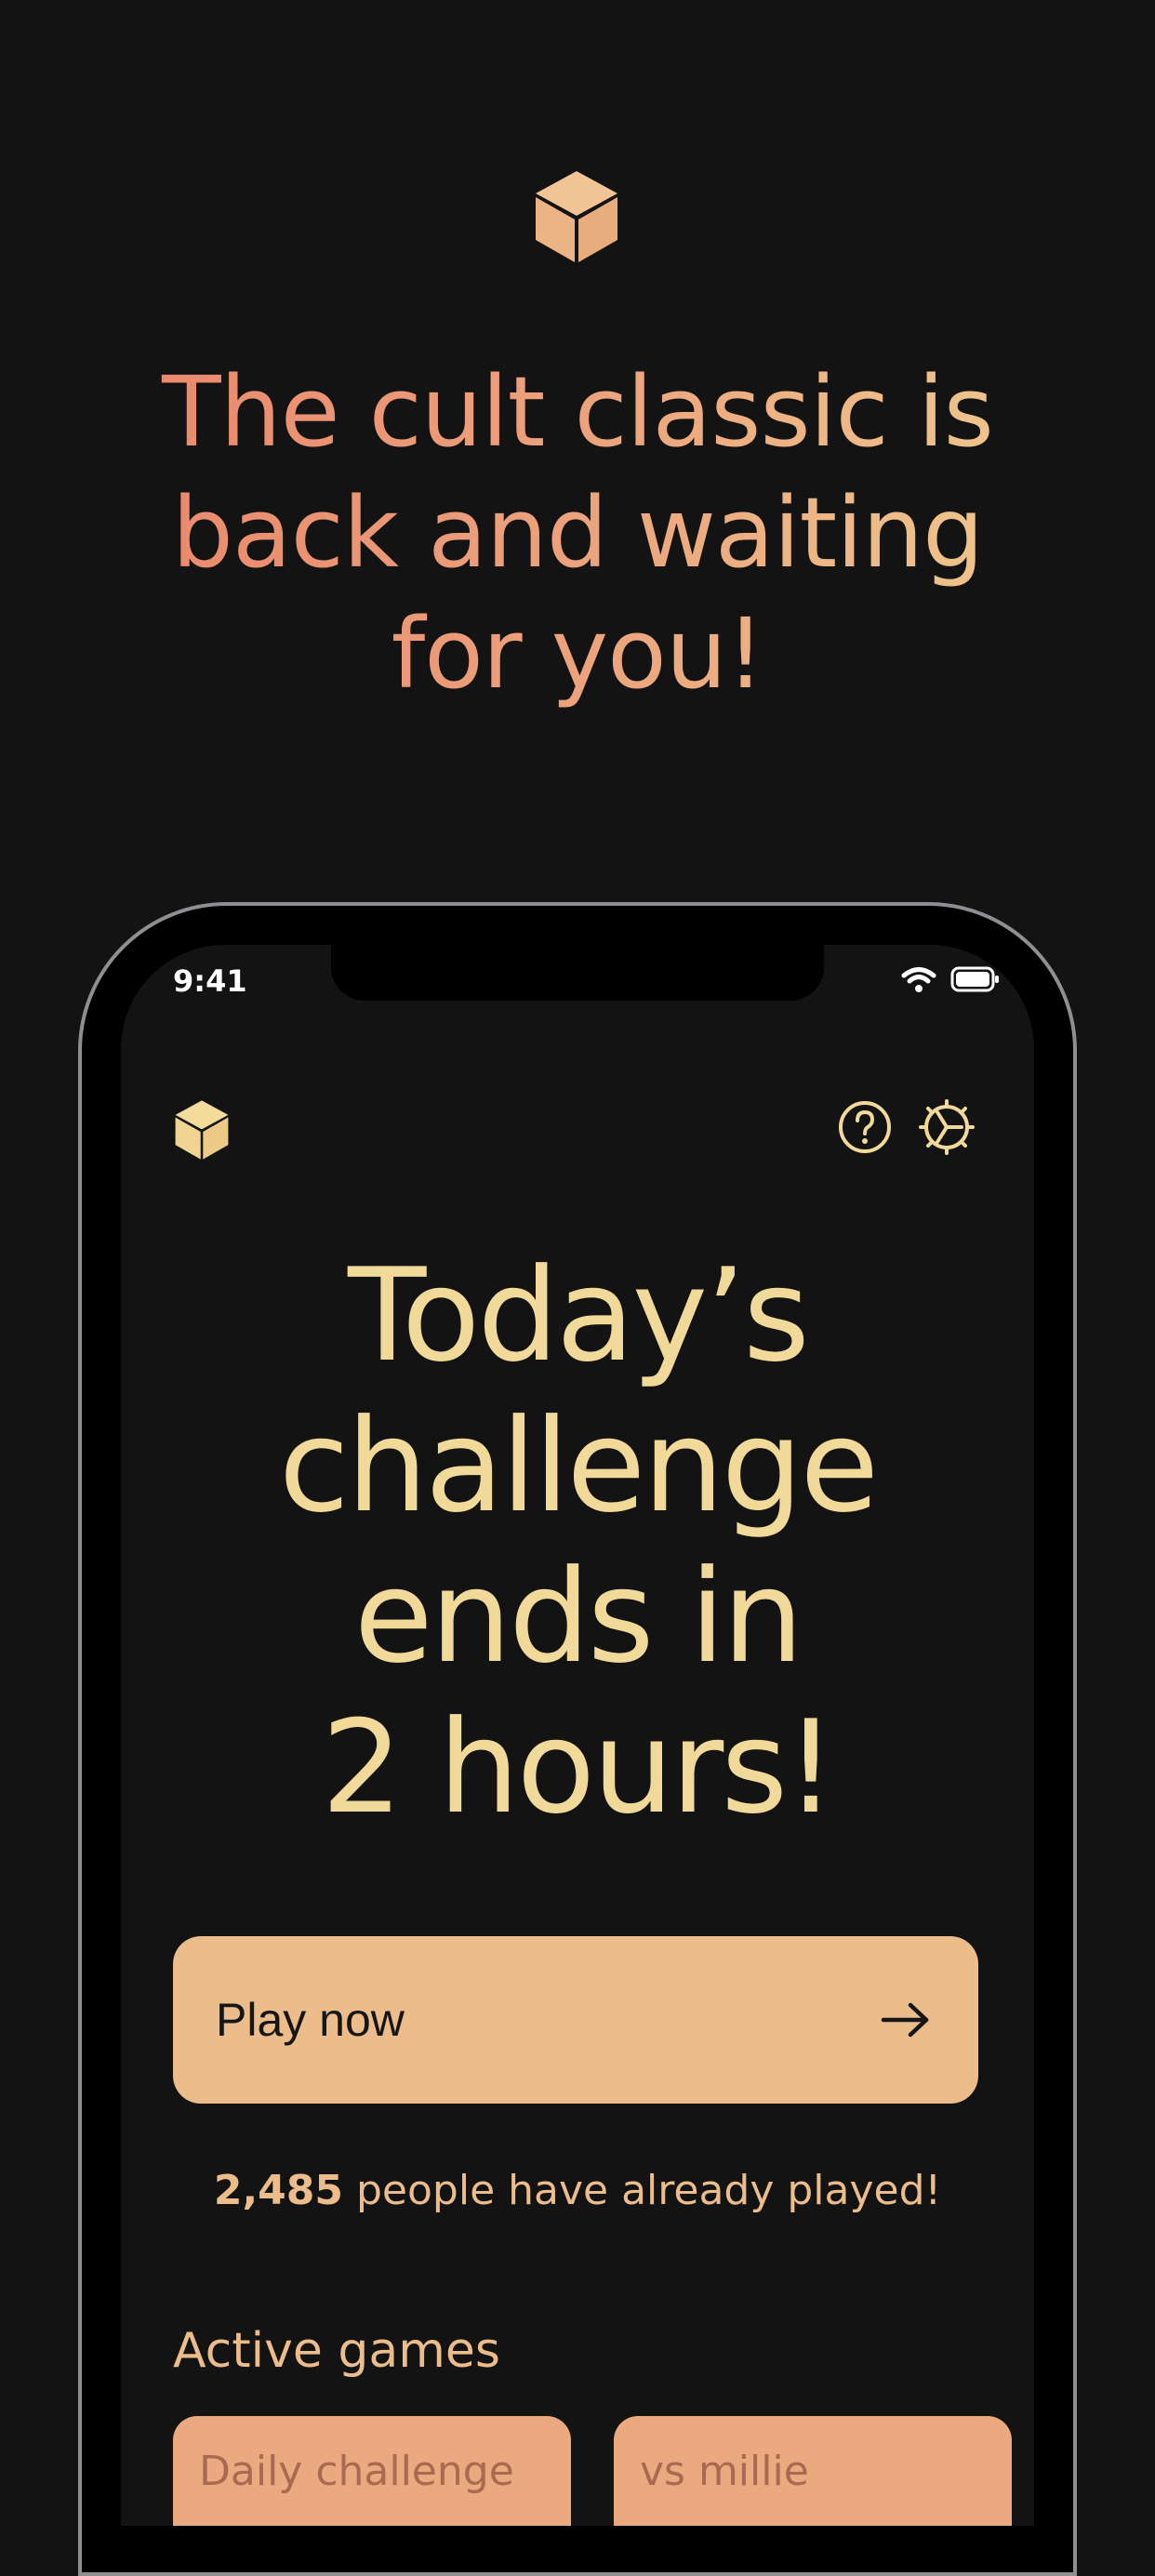 The image size is (1155, 2576). What do you see at coordinates (575, 2020) in the screenshot?
I see `play-now-button: Play now` at bounding box center [575, 2020].